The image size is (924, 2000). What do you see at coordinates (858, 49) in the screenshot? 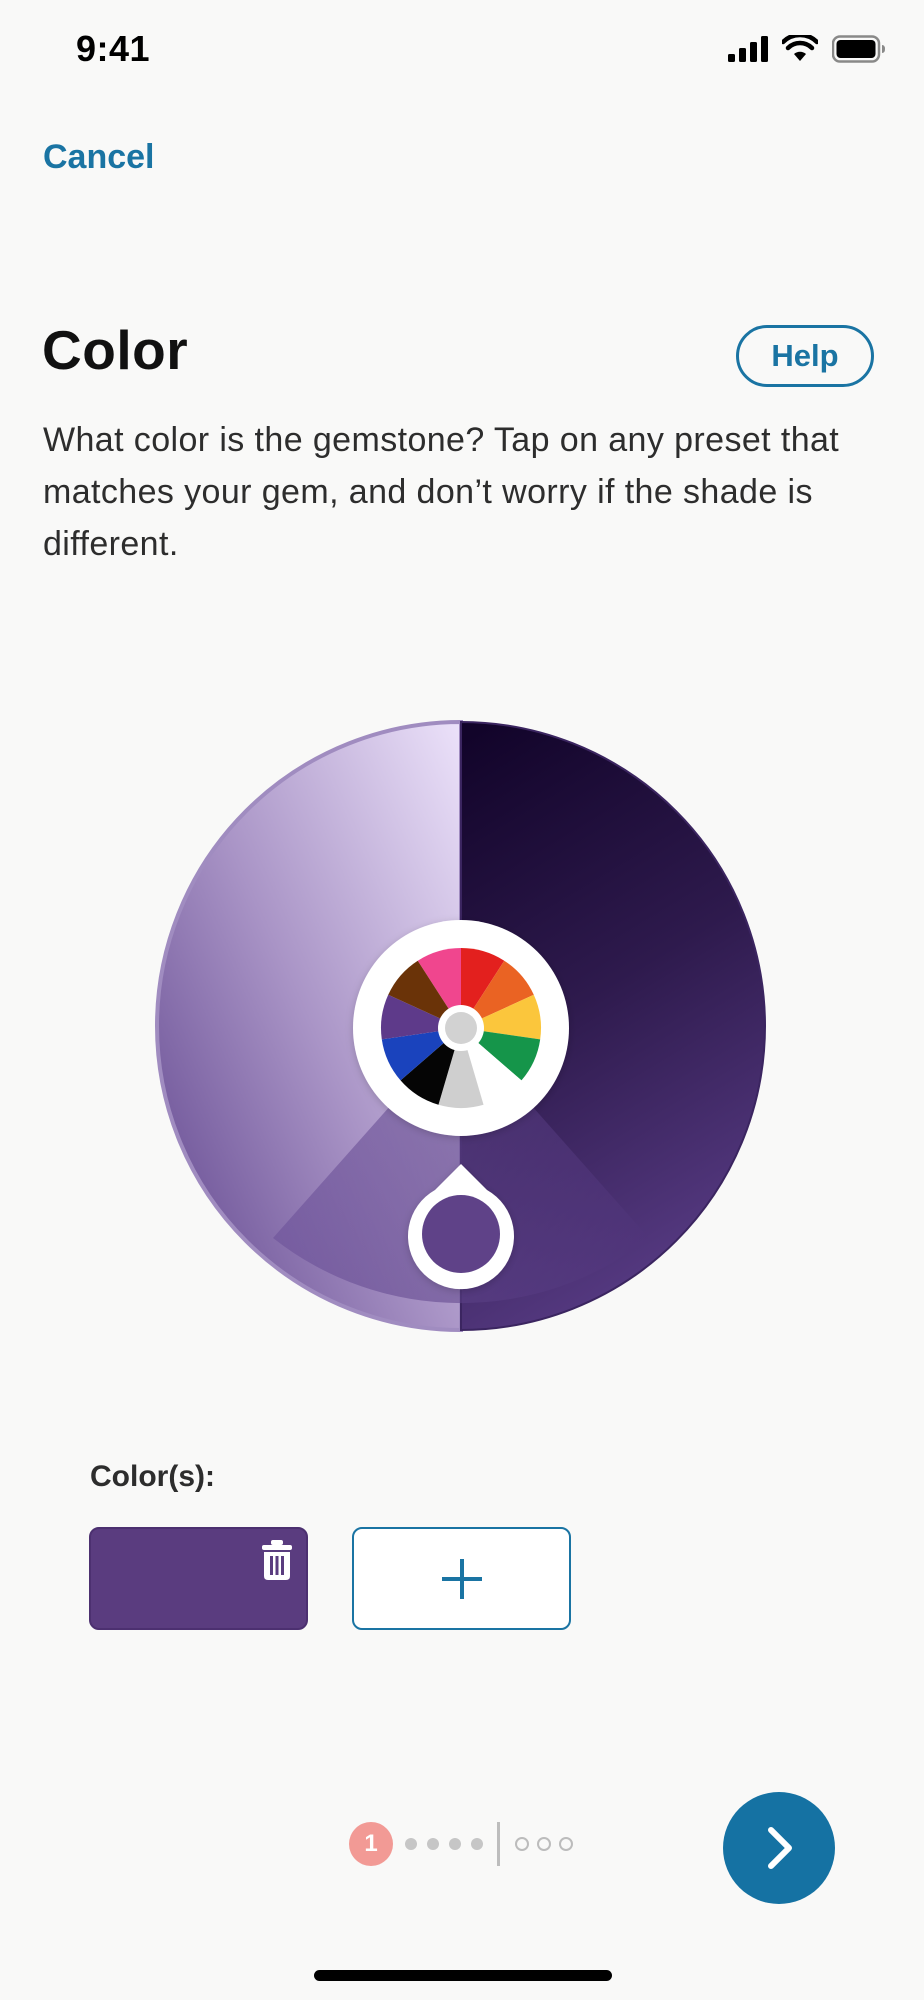
I see `battery-icon` at bounding box center [858, 49].